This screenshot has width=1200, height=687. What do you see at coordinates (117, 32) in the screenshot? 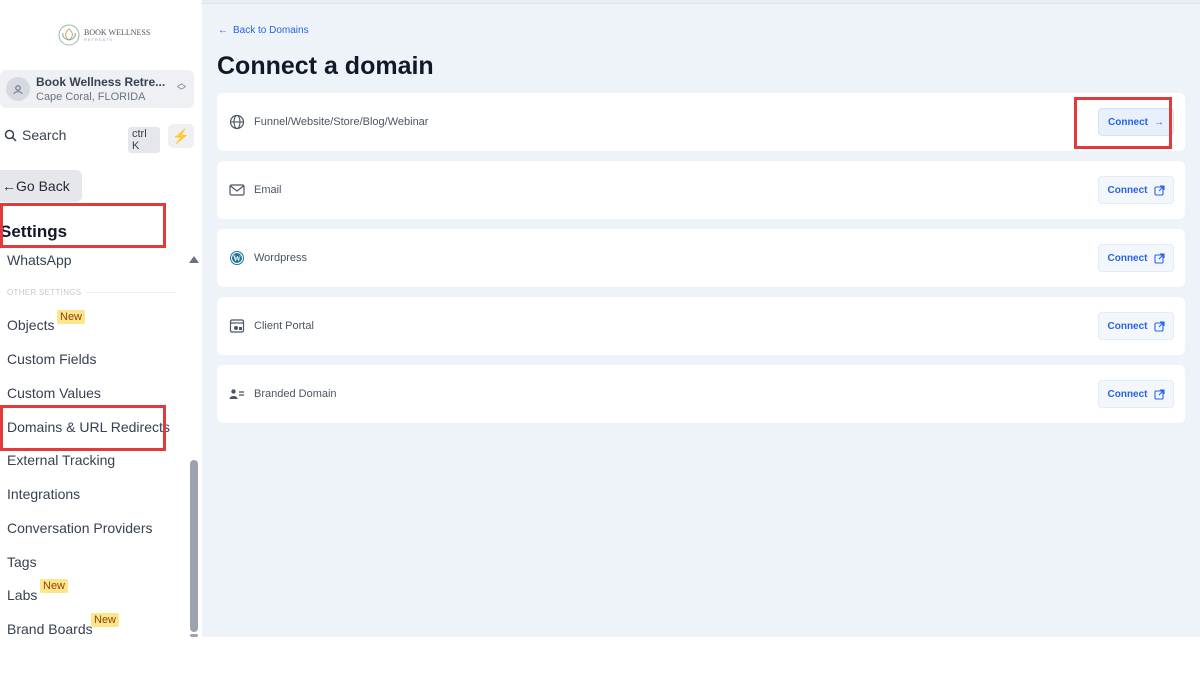
I see `logo-text: BOOK WELLNESS` at bounding box center [117, 32].